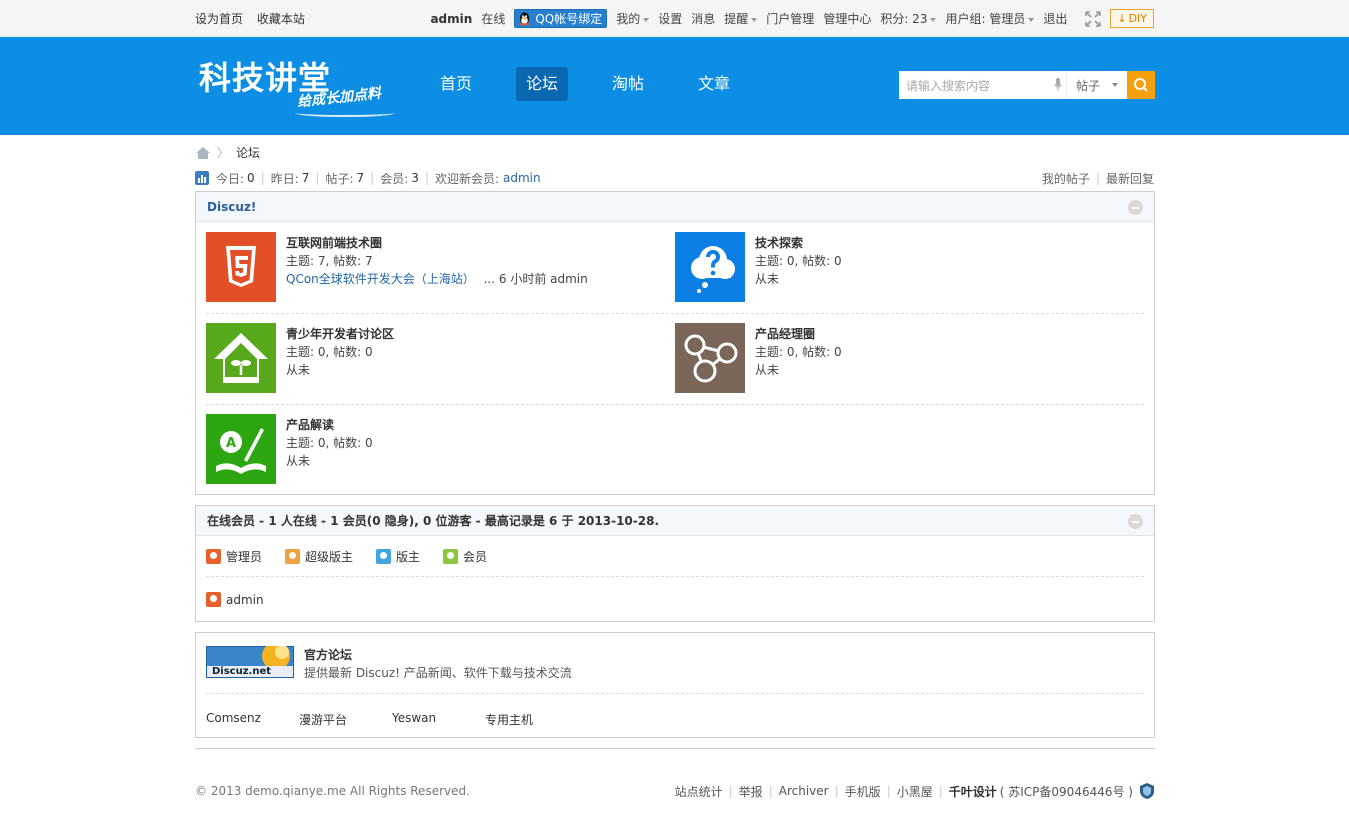 The width and height of the screenshot is (1349, 833). I want to click on forum-last-post: 从未, so click(298, 461).